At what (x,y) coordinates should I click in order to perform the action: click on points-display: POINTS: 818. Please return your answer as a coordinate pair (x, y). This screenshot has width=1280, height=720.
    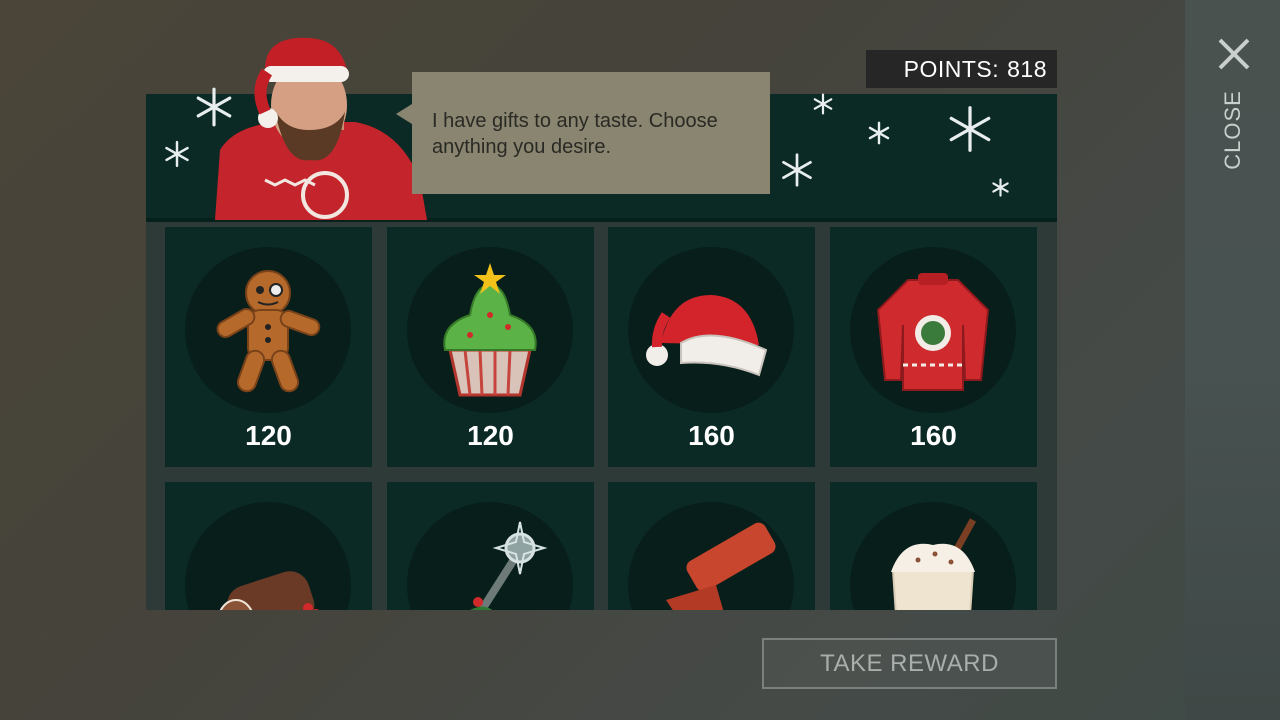
    Looking at the image, I should click on (961, 69).